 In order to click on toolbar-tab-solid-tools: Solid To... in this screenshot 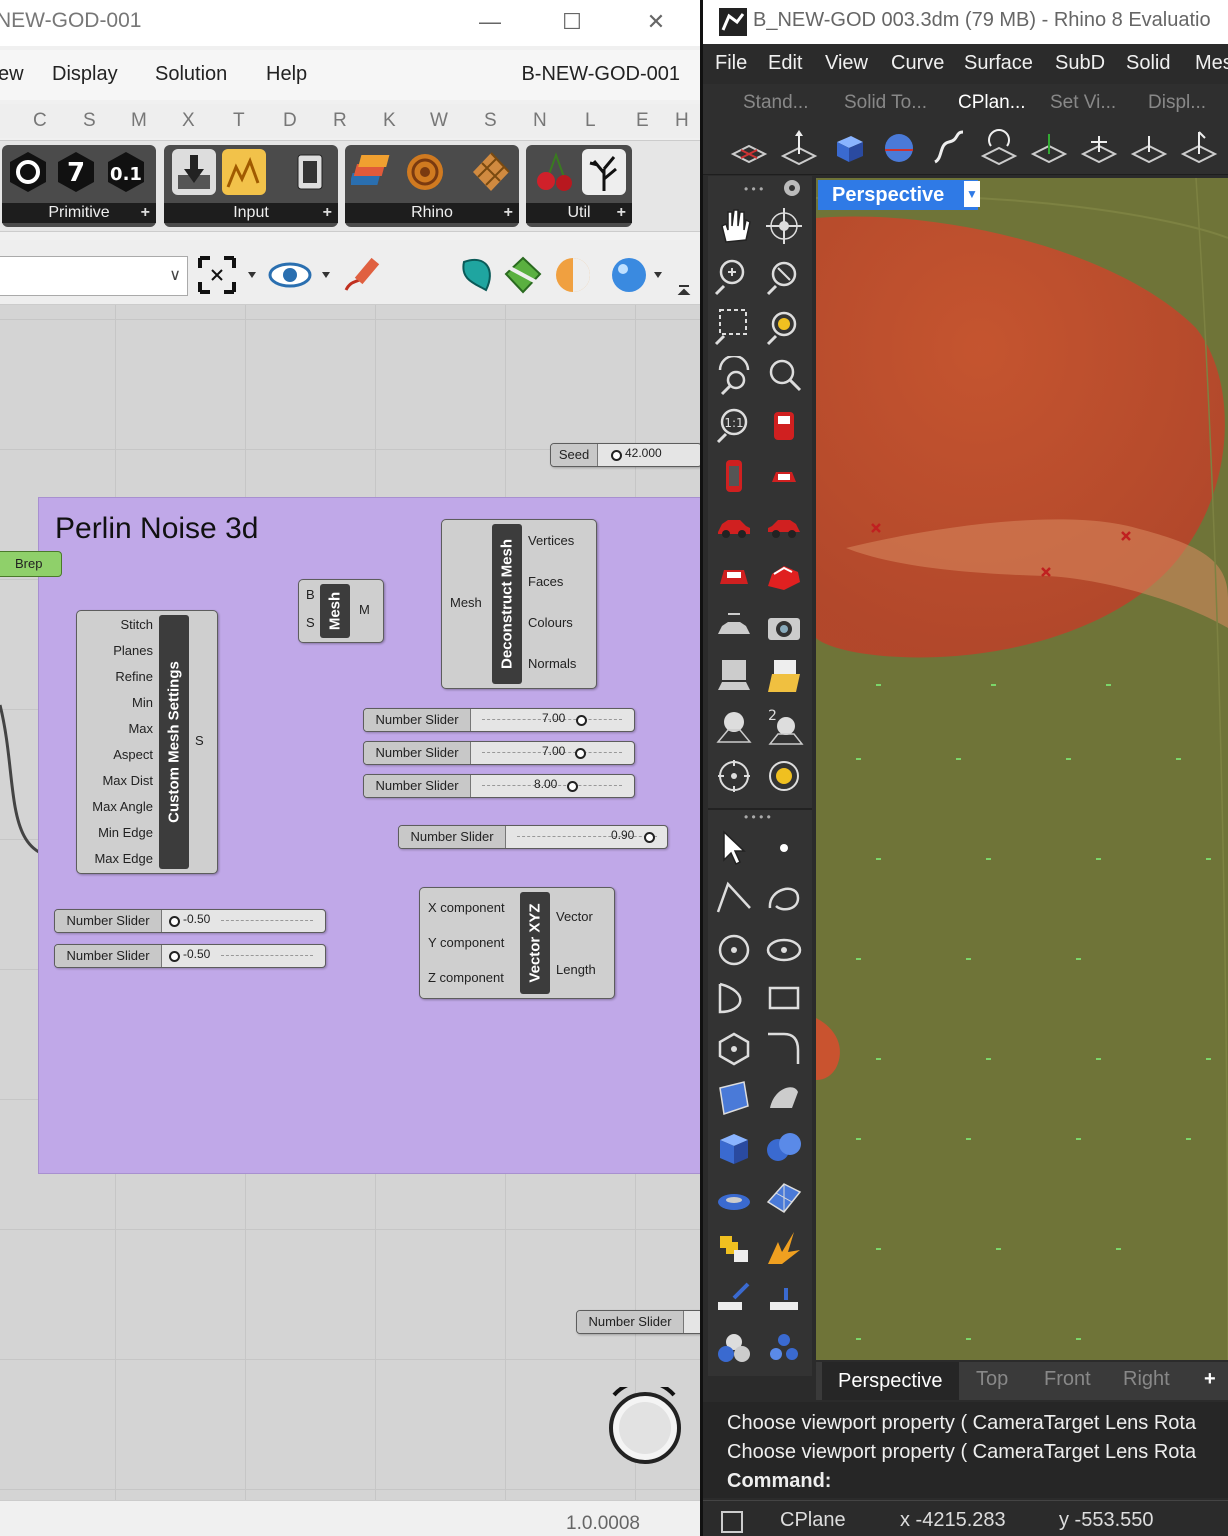, I will do `click(885, 103)`.